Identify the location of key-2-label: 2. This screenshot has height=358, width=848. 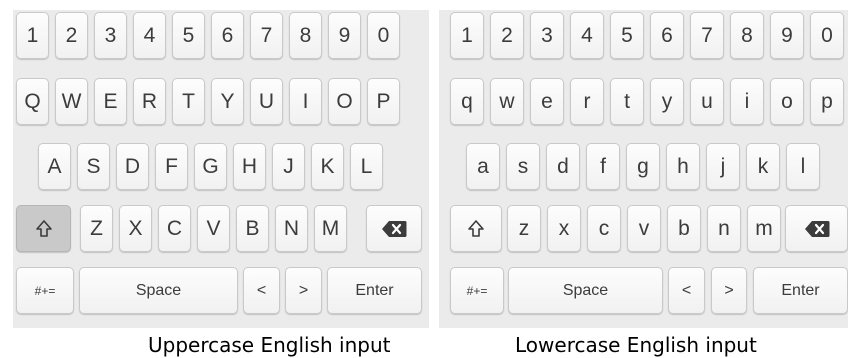
(507, 35).